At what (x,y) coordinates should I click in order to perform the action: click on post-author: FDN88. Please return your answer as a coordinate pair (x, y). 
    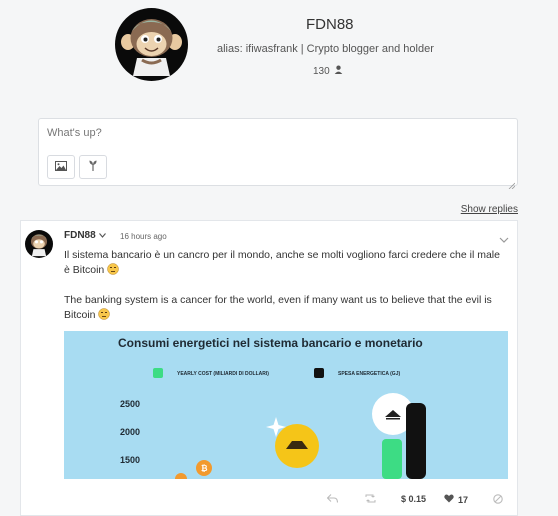
    Looking at the image, I should click on (85, 235).